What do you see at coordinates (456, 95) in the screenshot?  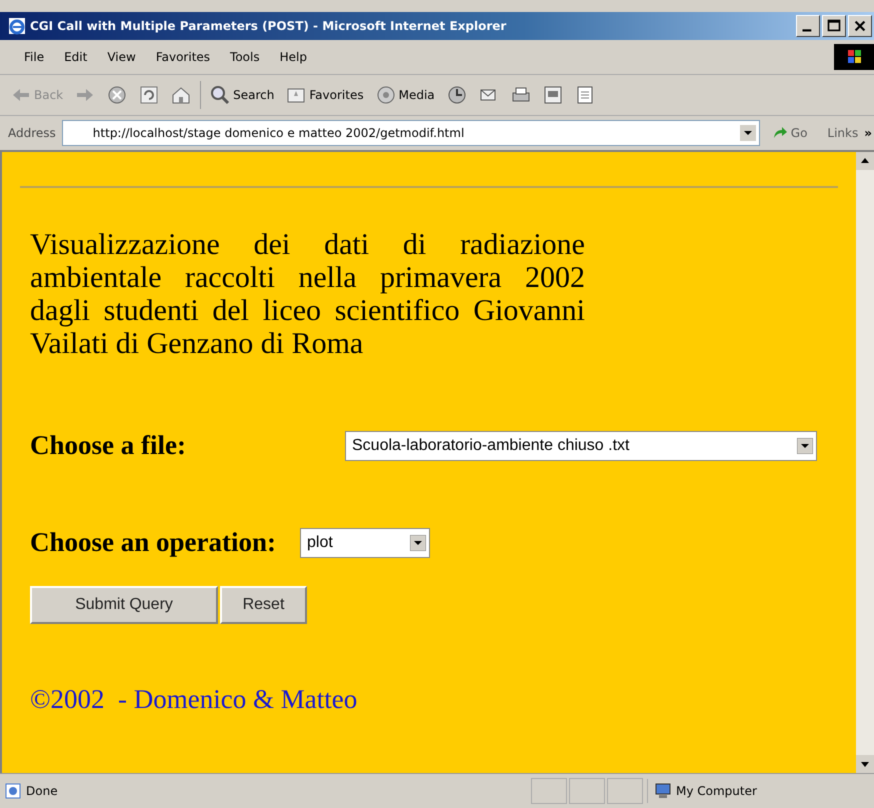 I see `history-icon` at bounding box center [456, 95].